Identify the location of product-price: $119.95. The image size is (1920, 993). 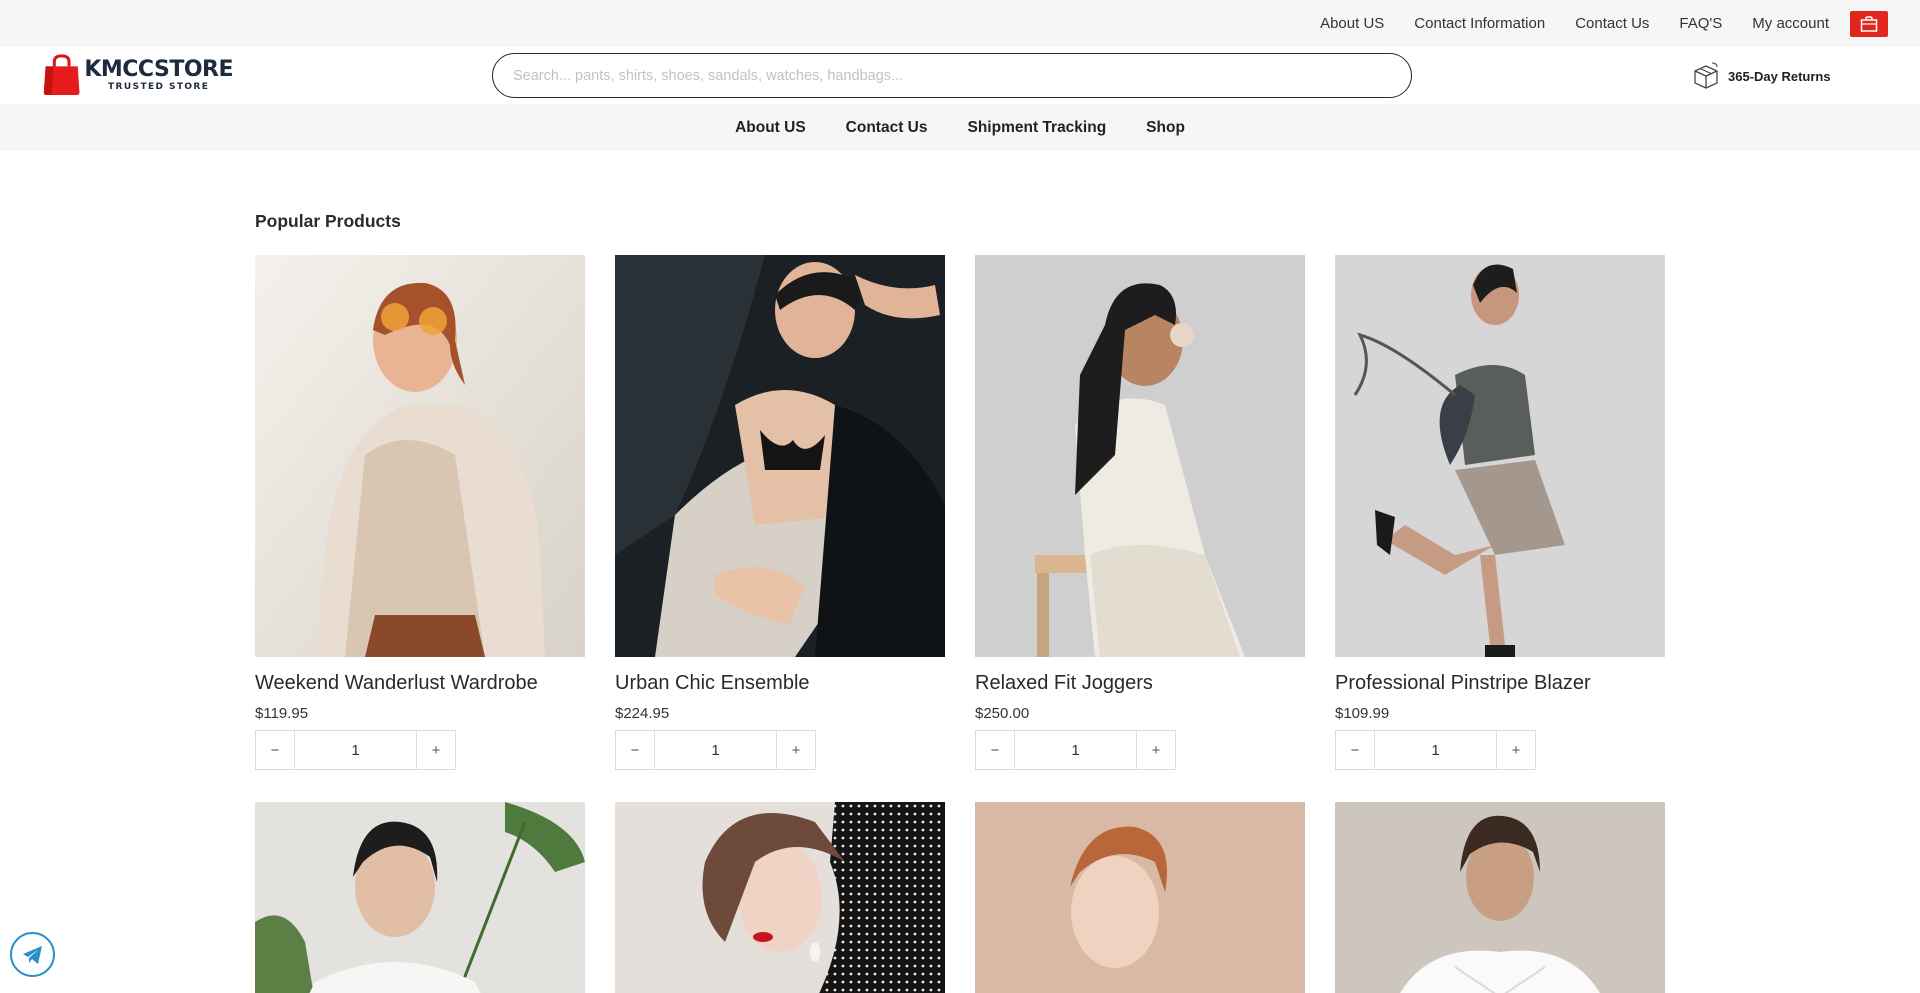
(282, 713).